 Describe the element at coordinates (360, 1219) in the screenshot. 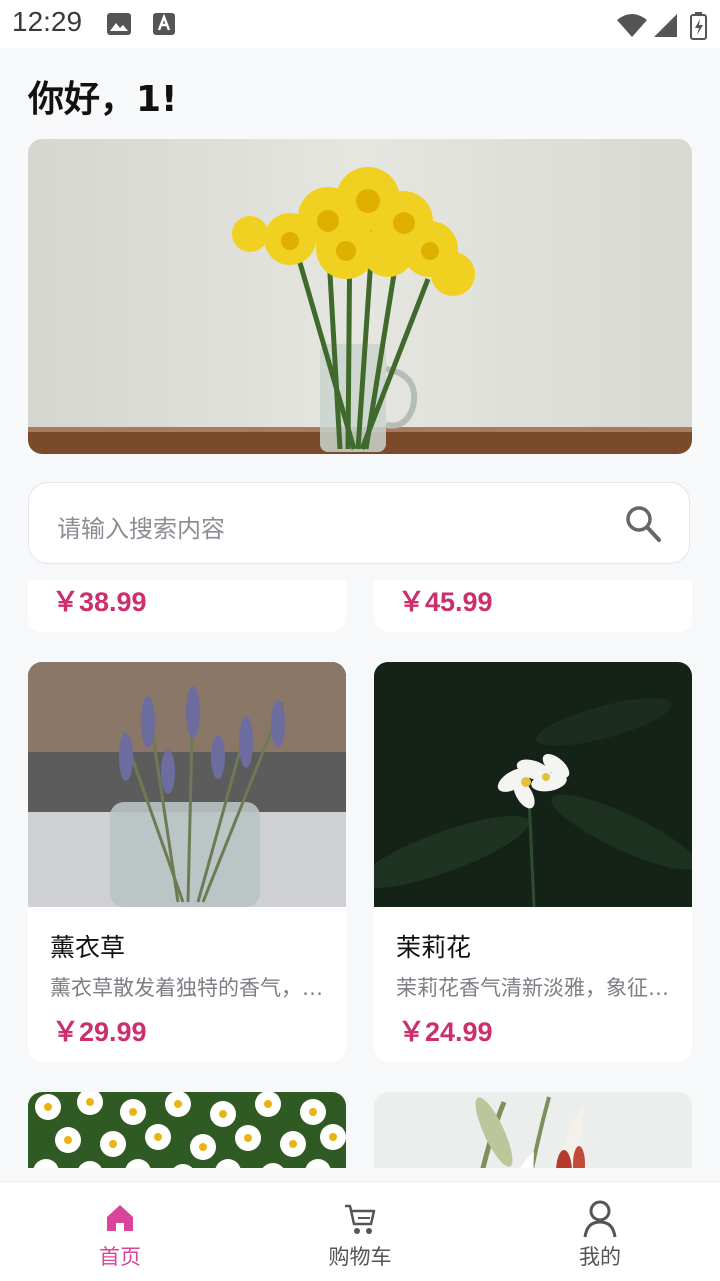

I see `cart-icon` at that location.